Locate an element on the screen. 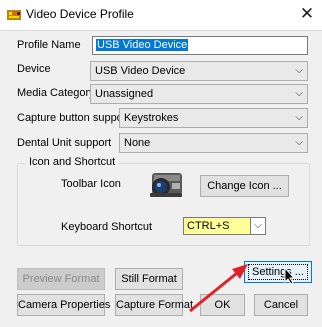 This screenshot has width=322, height=327. still-format-button: Still Format is located at coordinates (149, 279).